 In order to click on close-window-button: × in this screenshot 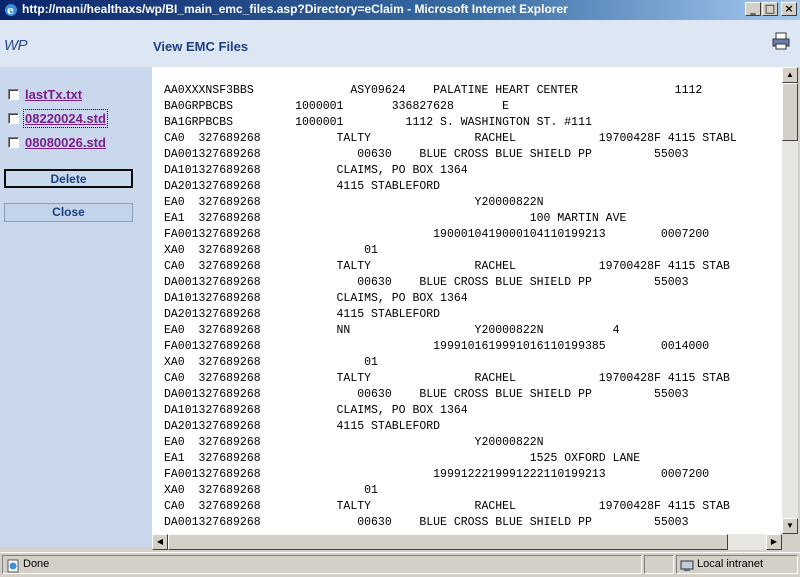, I will do `click(789, 9)`.